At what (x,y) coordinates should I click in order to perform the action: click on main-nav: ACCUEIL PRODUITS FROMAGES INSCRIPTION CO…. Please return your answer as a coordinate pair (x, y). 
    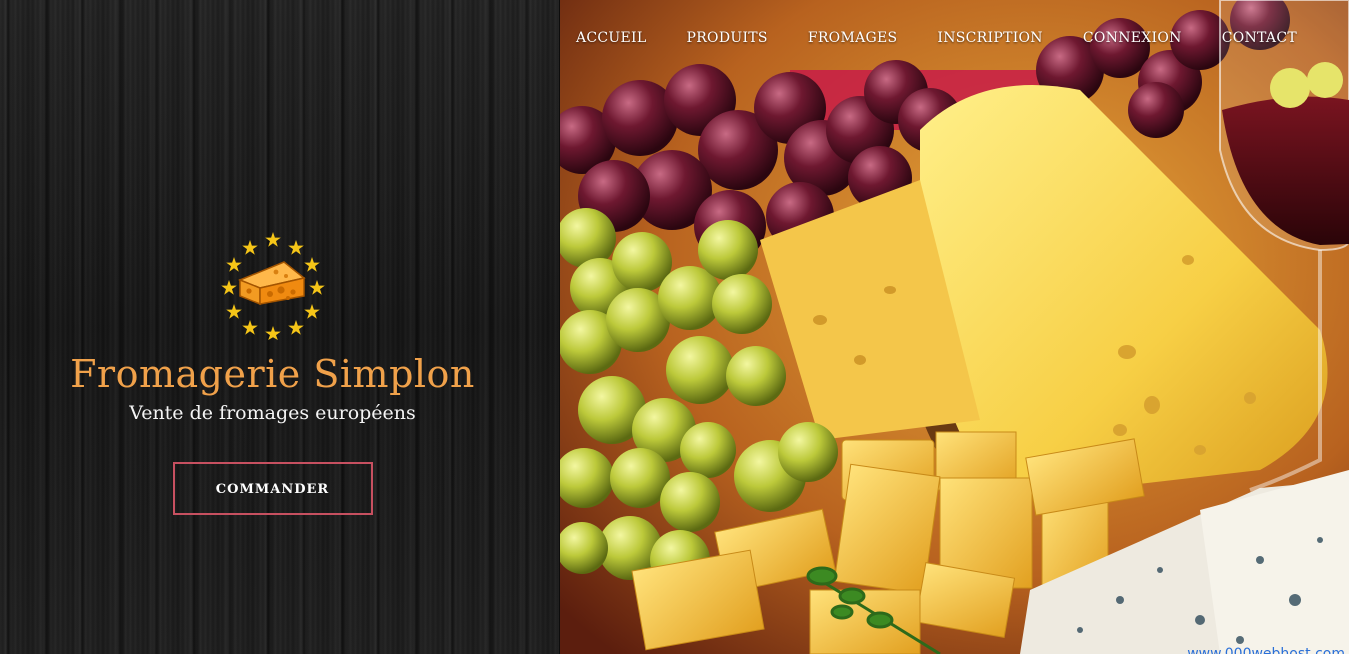
    Looking at the image, I should click on (928, 38).